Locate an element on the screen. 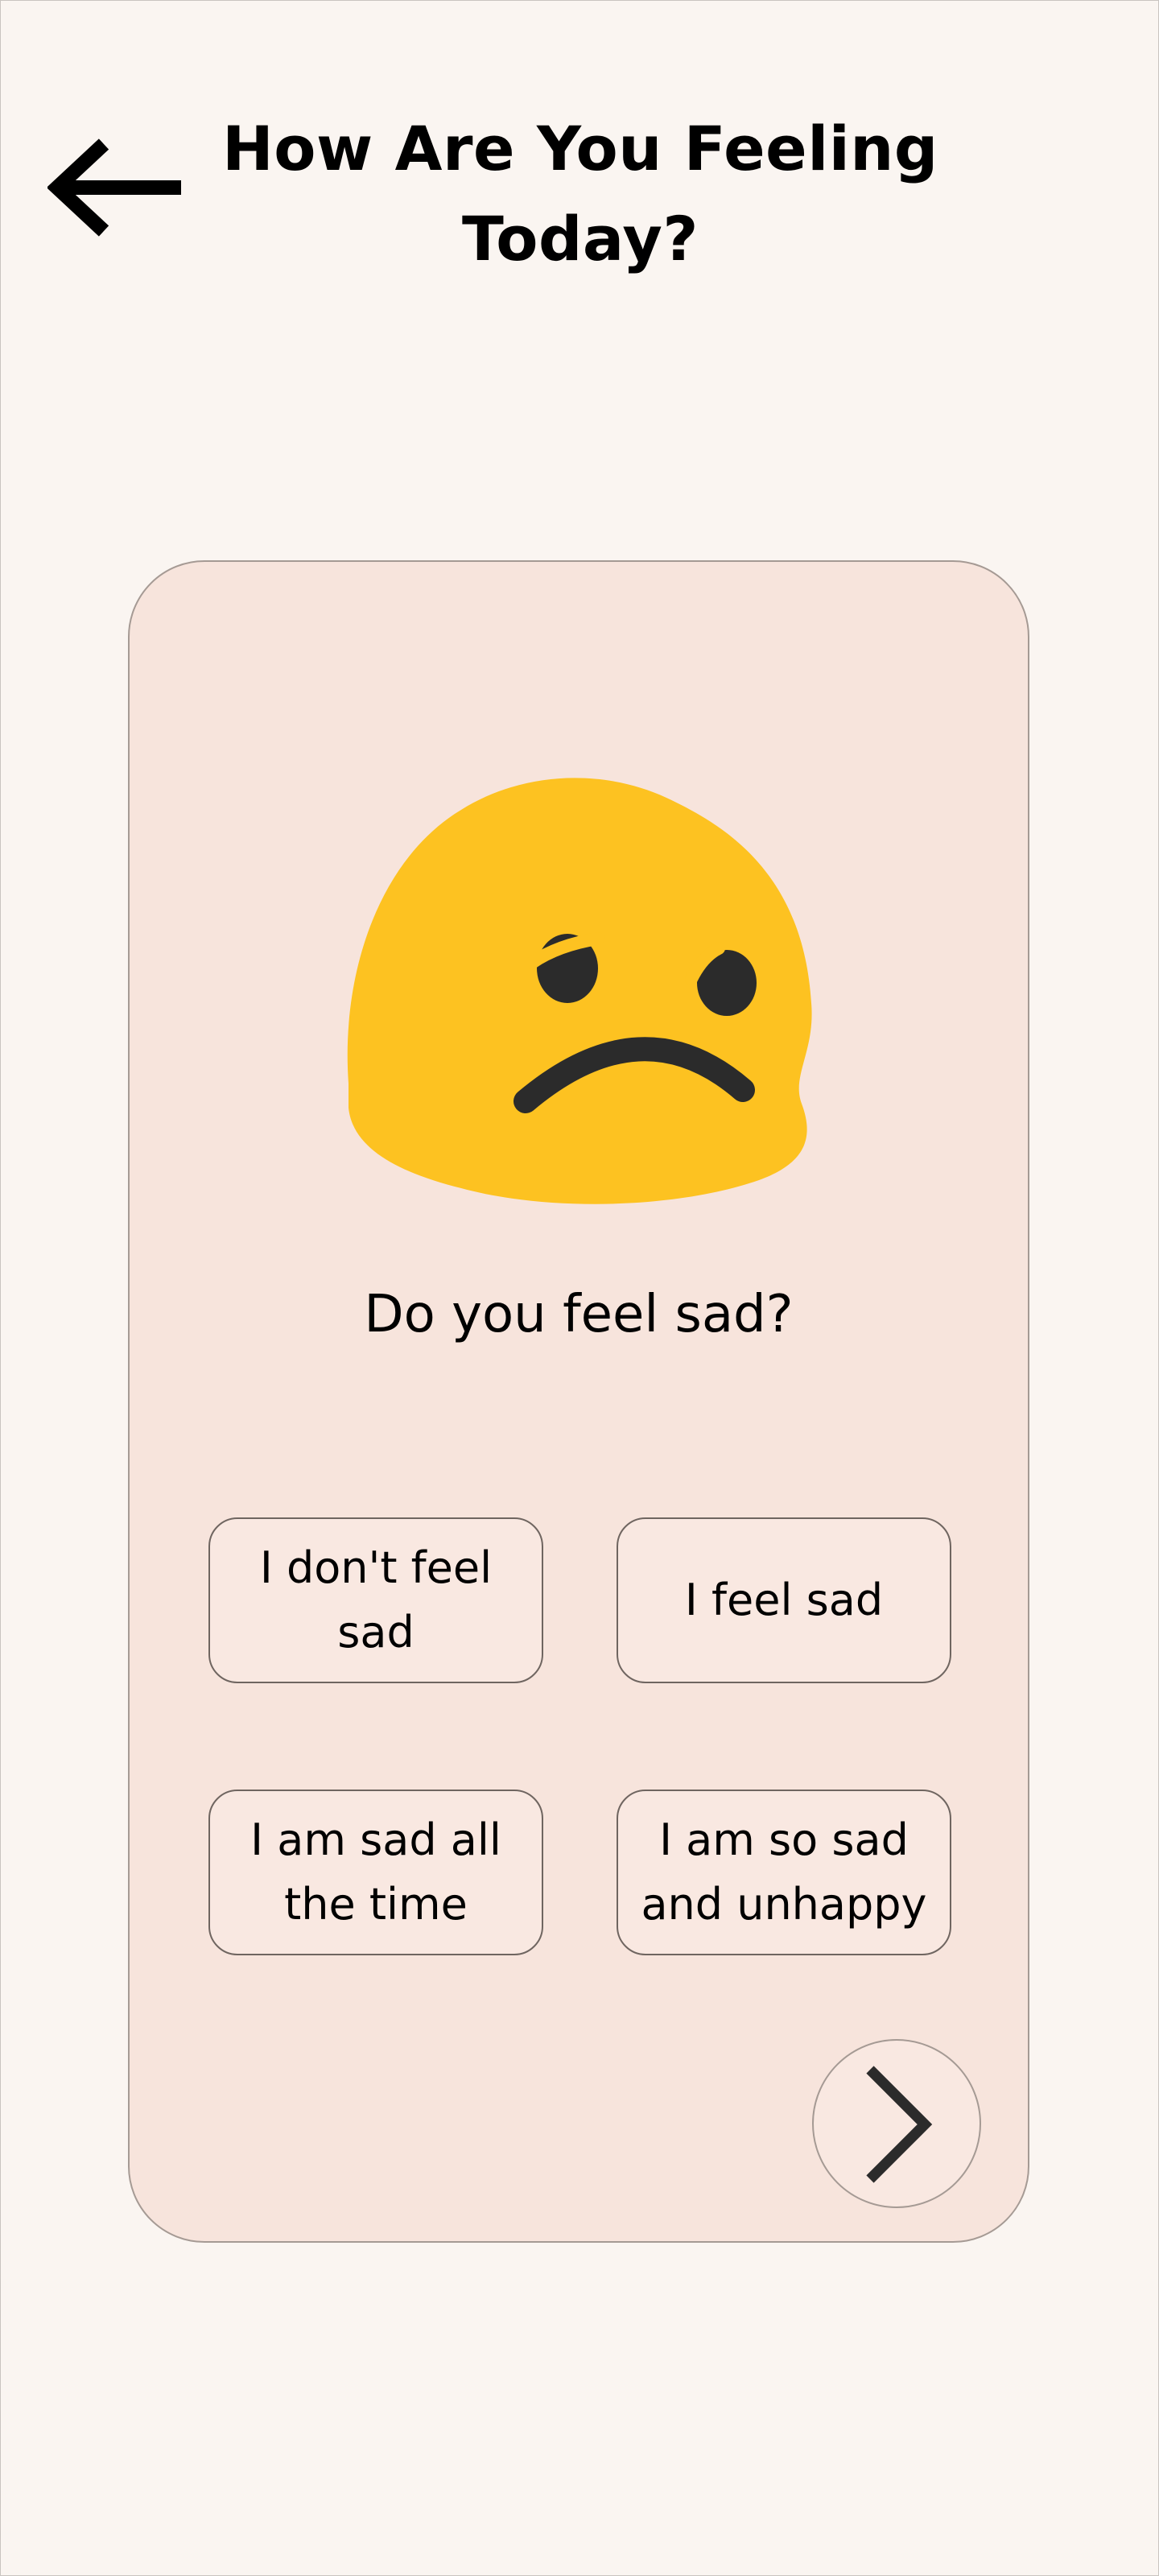 The height and width of the screenshot is (2576, 1159). page-title-line-1: How Are You Feeling is located at coordinates (580, 148).